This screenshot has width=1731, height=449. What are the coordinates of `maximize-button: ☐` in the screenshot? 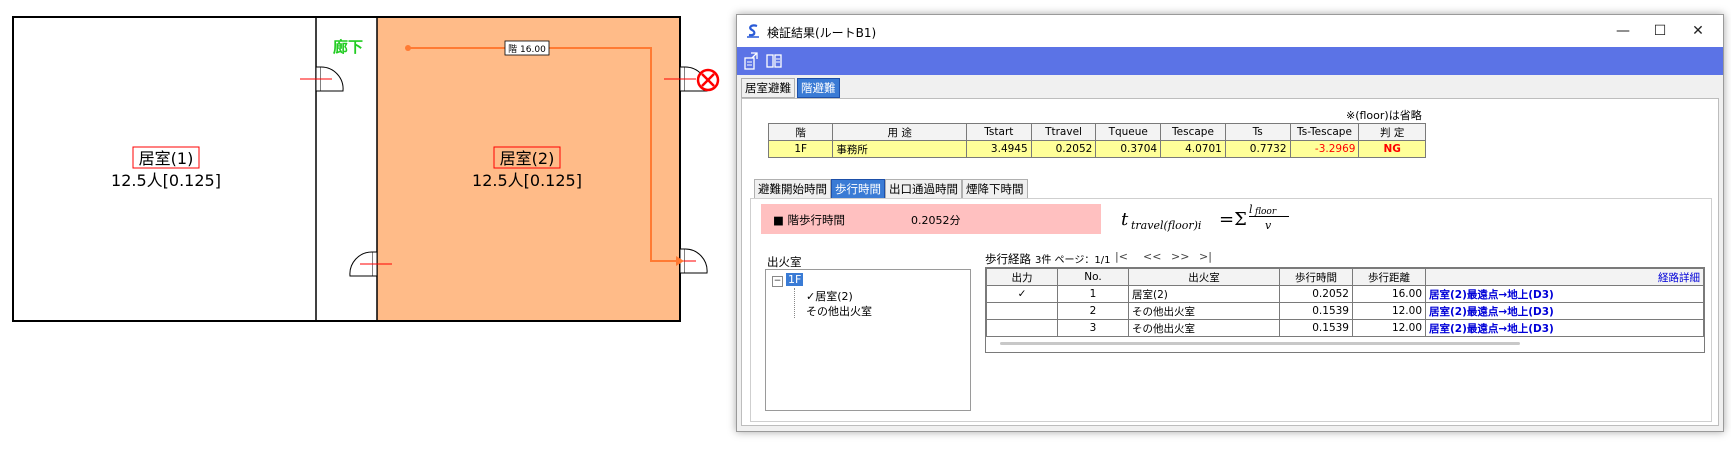 It's located at (1660, 31).